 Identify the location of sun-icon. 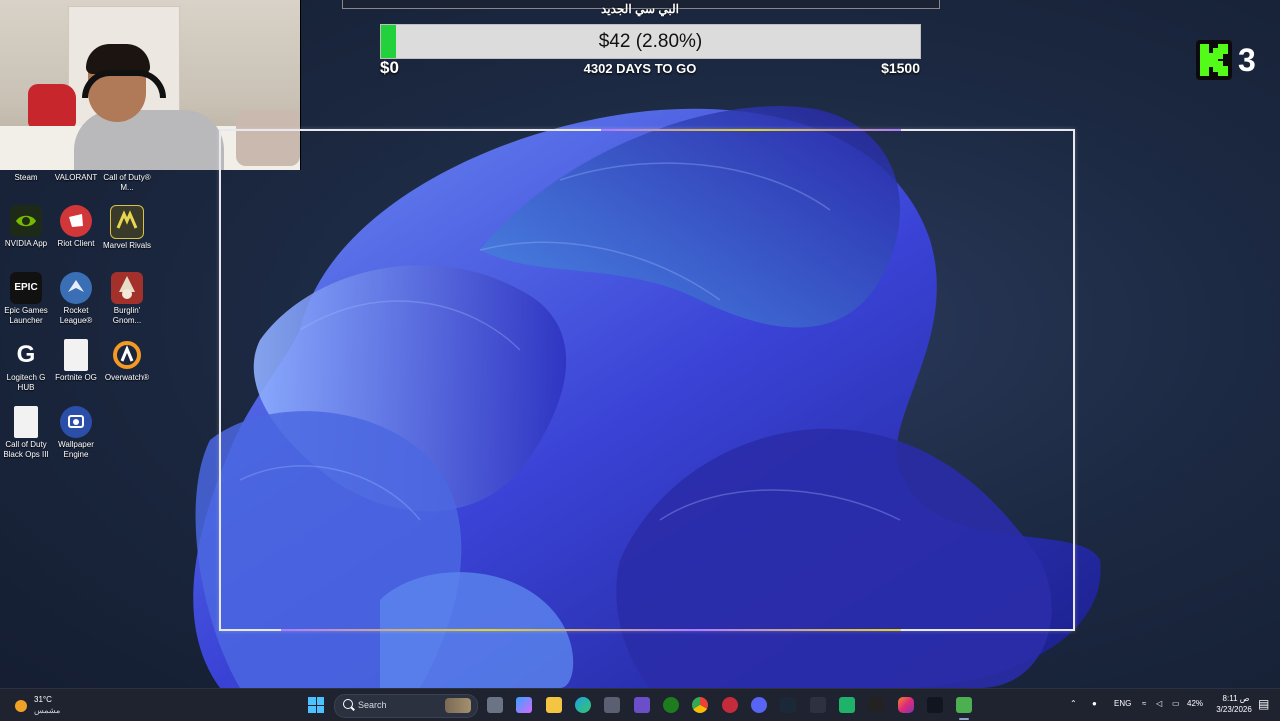
(21, 706).